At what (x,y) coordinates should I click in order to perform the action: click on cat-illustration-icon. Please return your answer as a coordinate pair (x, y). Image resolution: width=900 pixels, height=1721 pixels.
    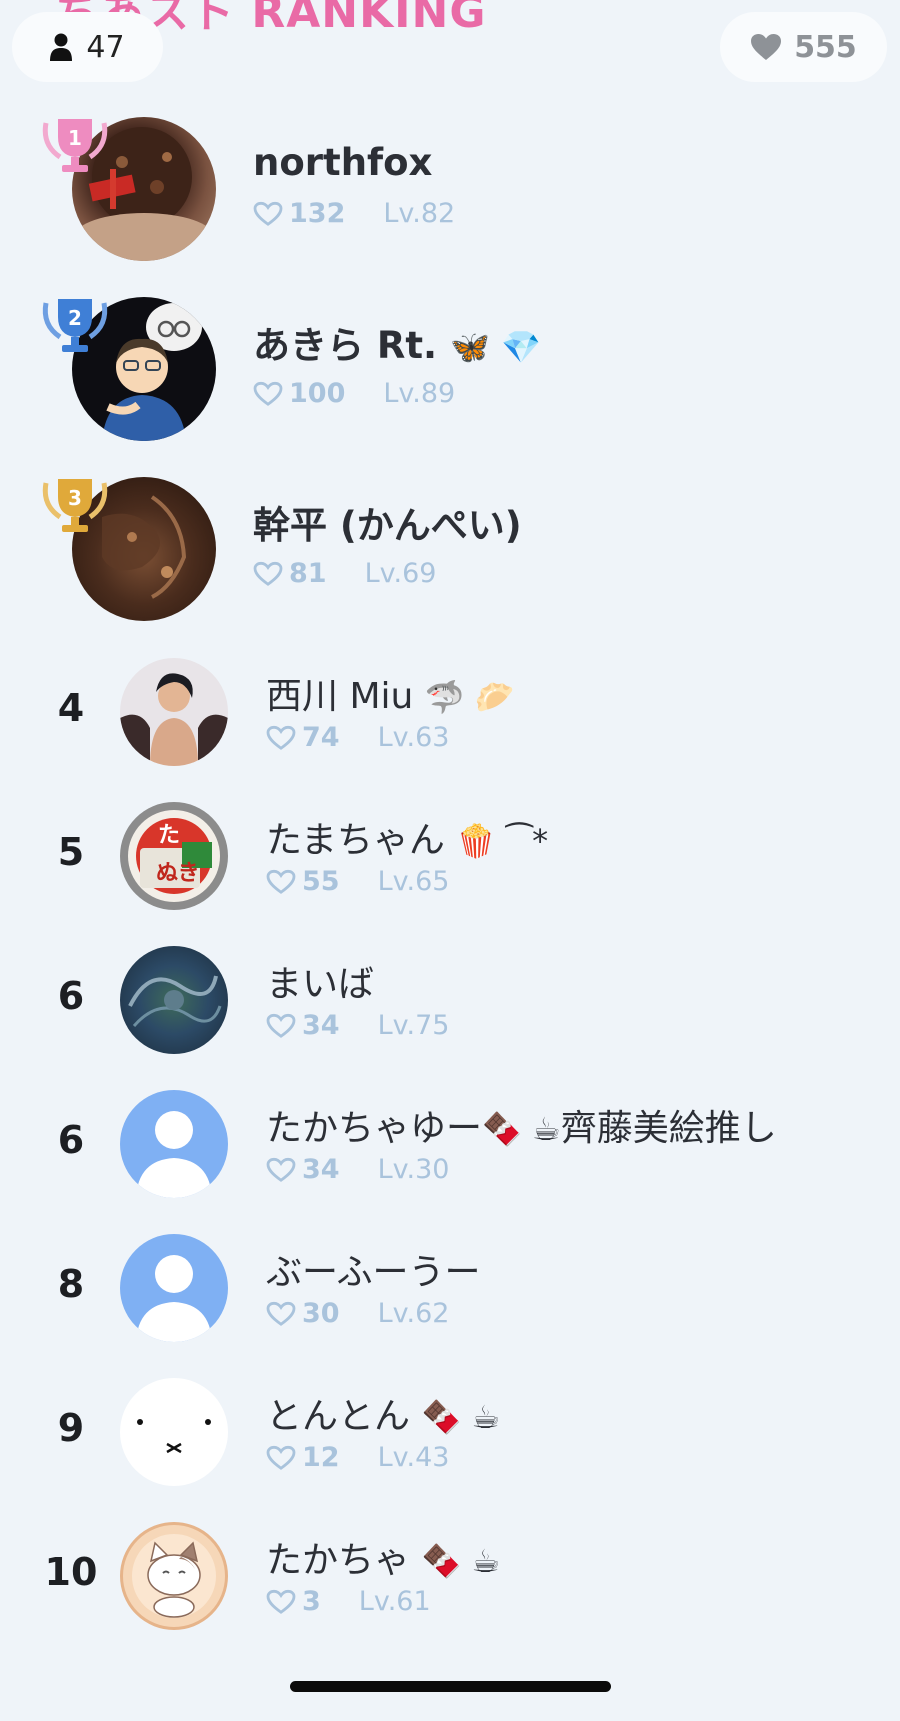
    Looking at the image, I should click on (174, 1576).